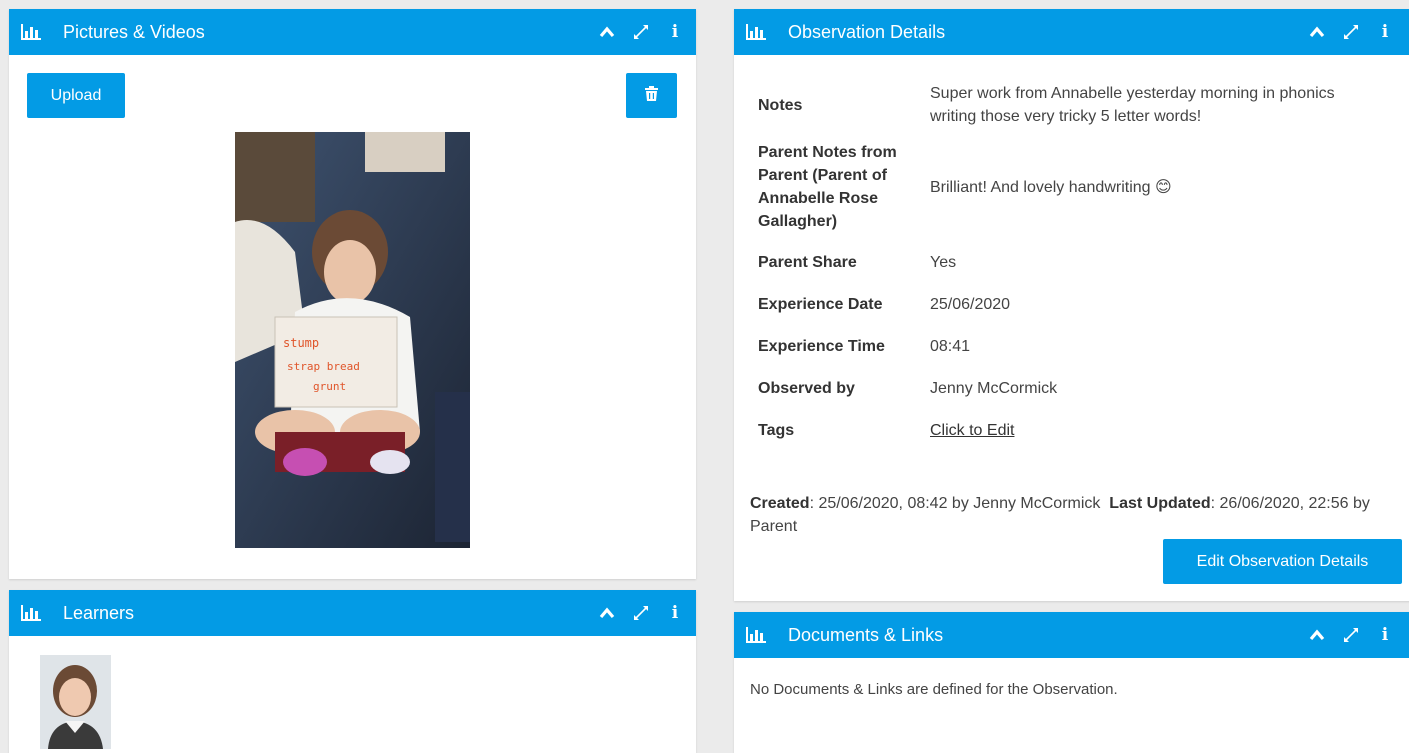 The height and width of the screenshot is (753, 1409). I want to click on learners-header: Learners i, so click(352, 613).